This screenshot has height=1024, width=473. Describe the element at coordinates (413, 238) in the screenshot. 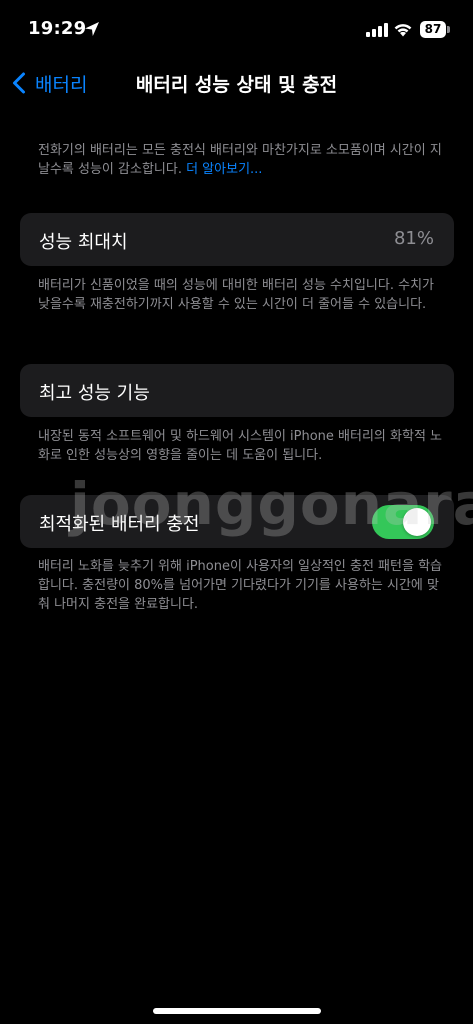

I see `max-capacity-value: 81%` at that location.